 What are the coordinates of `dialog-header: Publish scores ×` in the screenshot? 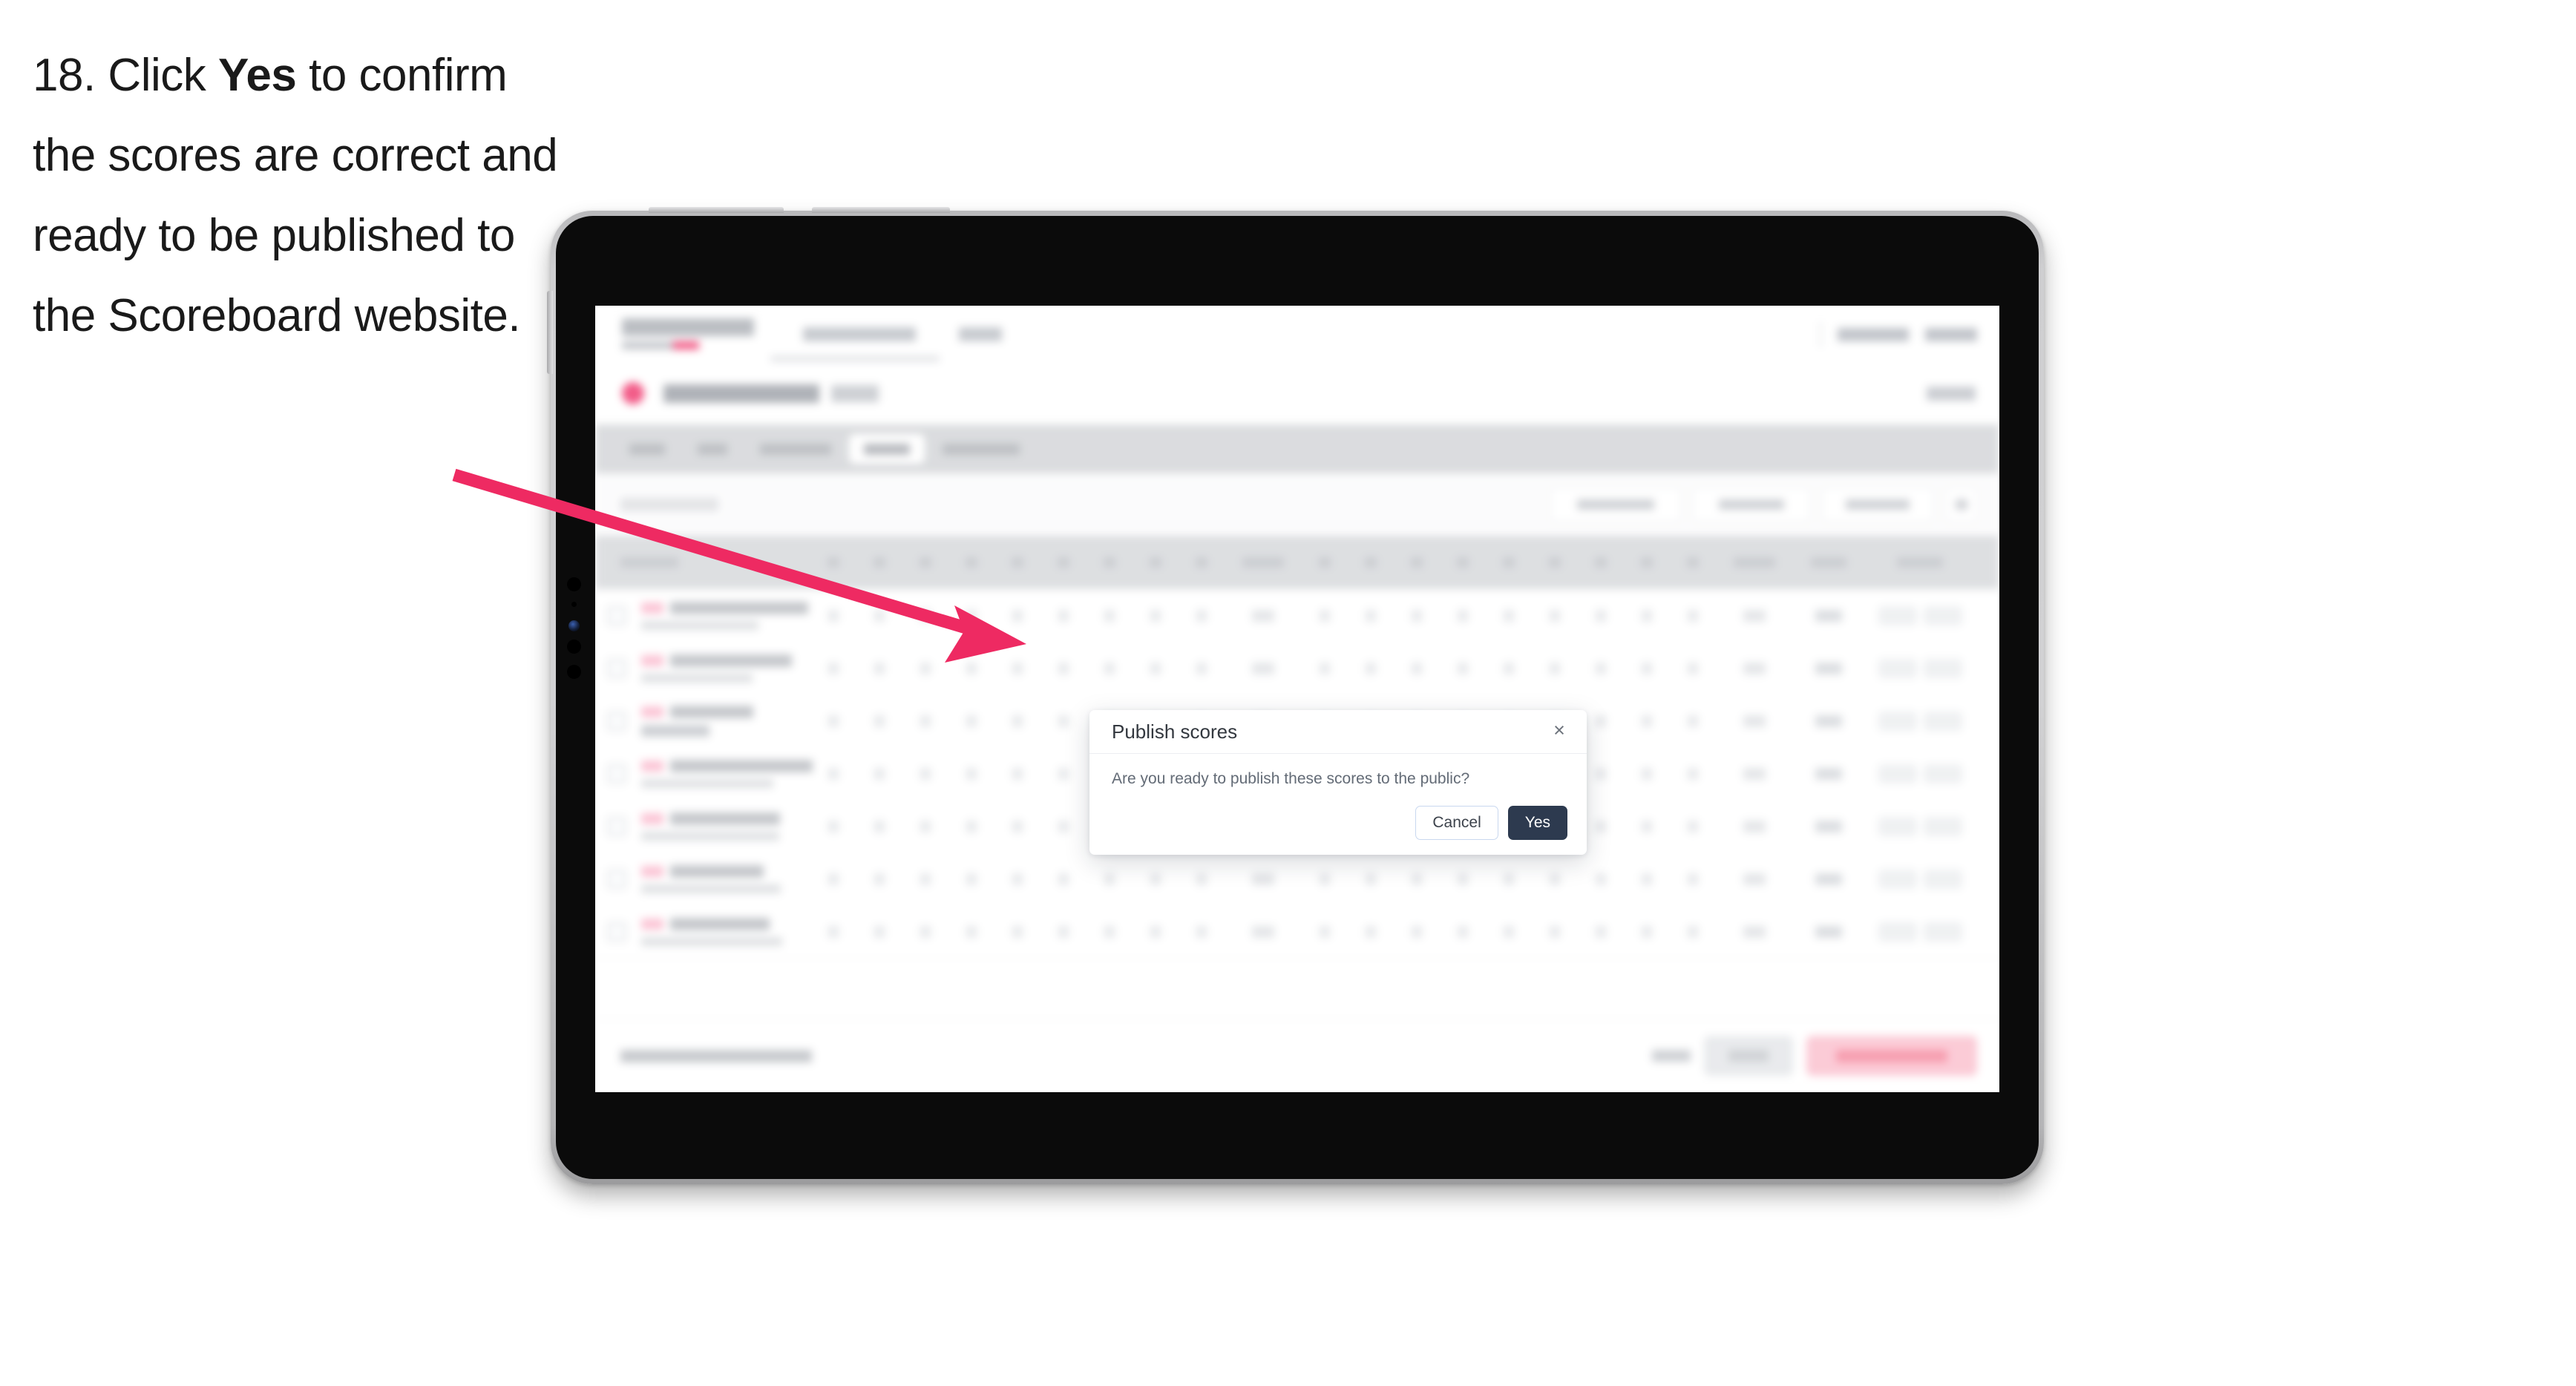 It's located at (1338, 732).